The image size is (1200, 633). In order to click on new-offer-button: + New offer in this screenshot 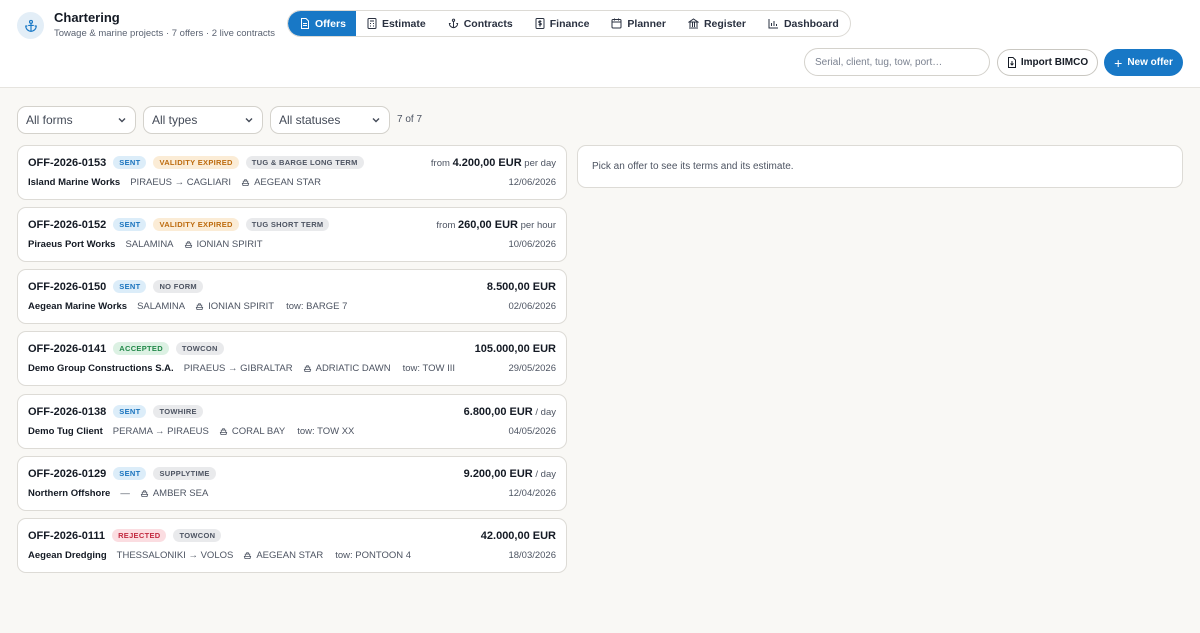, I will do `click(1143, 62)`.